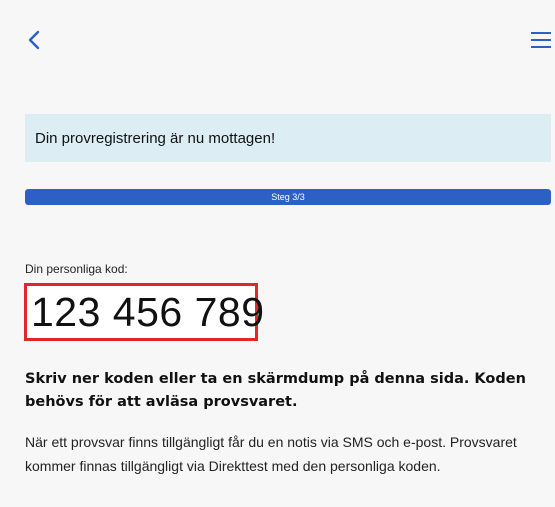 The image size is (555, 507). I want to click on progress-step-label: Steg 3/3, so click(288, 197).